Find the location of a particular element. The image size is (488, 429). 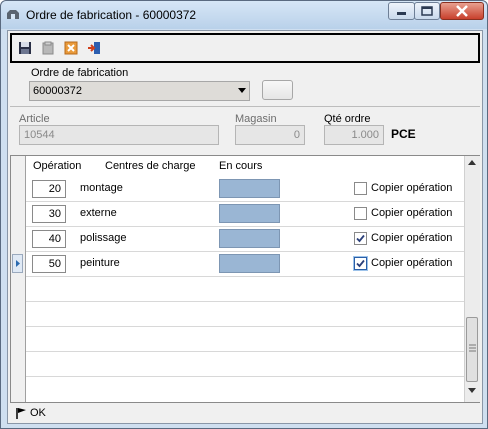

qte-label: Qté ordre is located at coordinates (347, 119).